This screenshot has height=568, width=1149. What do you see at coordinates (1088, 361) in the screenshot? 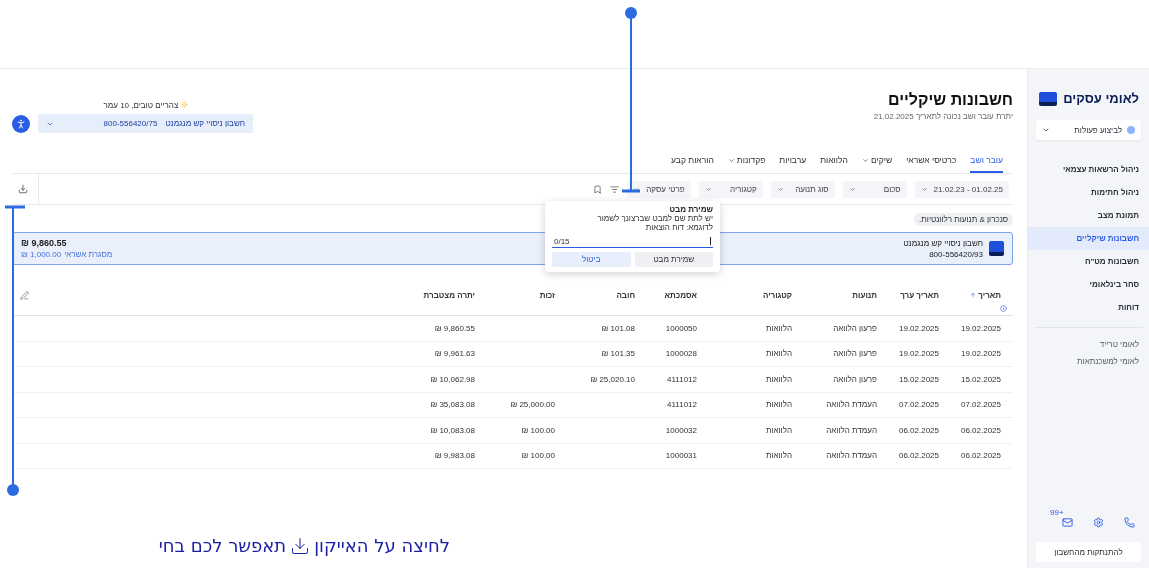
I see `sidebar-link: לאומי למשכנתאות` at bounding box center [1088, 361].